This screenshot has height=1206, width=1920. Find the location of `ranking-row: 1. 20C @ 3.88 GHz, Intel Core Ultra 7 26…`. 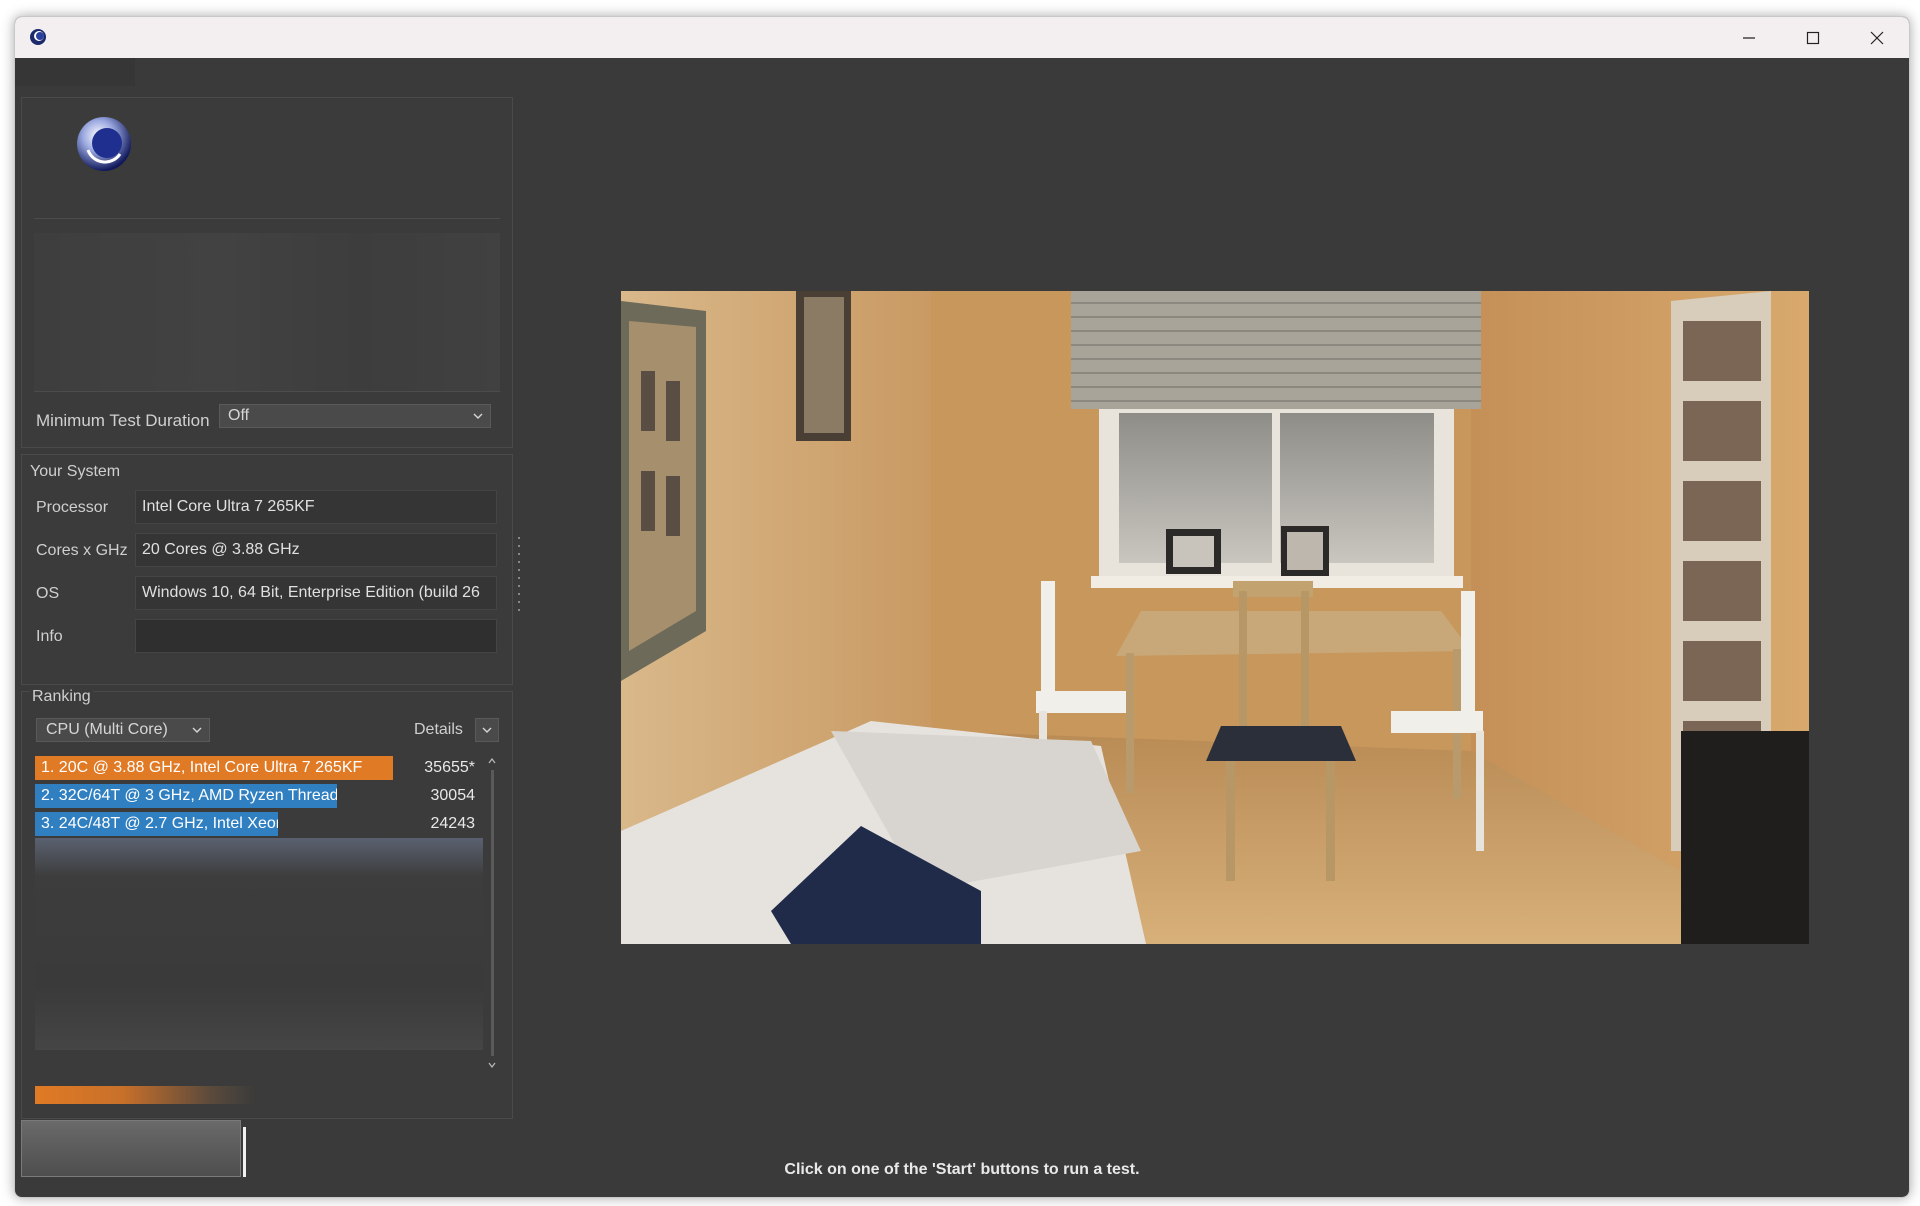

ranking-row: 1. 20C @ 3.88 GHz, Intel Core Ultra 7 26… is located at coordinates (259, 768).